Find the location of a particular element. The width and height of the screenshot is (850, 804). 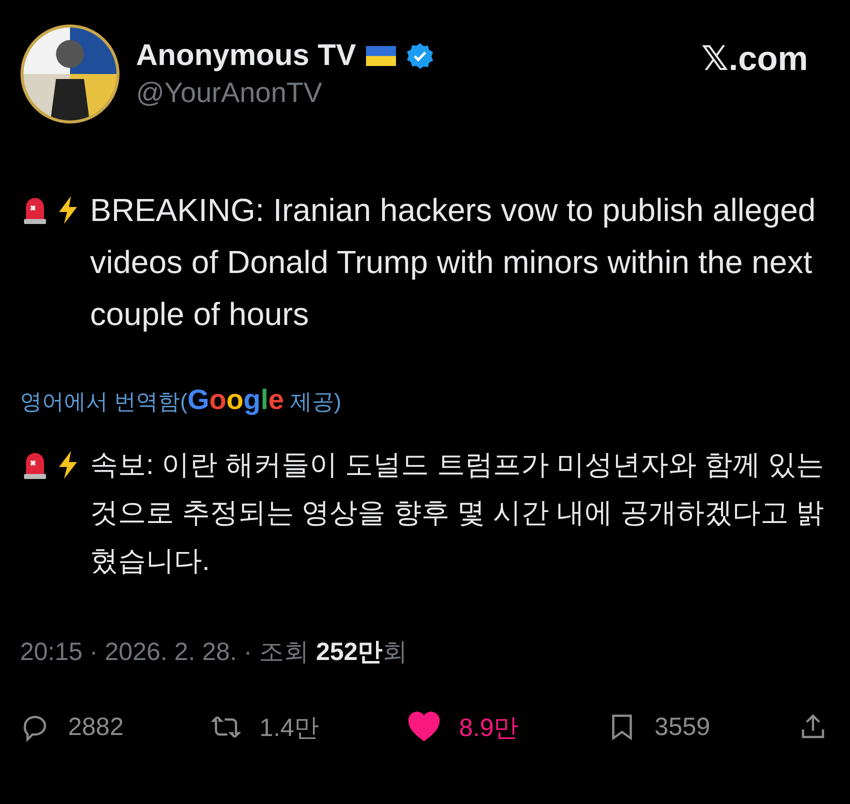

site-label: 𝕏.com is located at coordinates (754, 59).